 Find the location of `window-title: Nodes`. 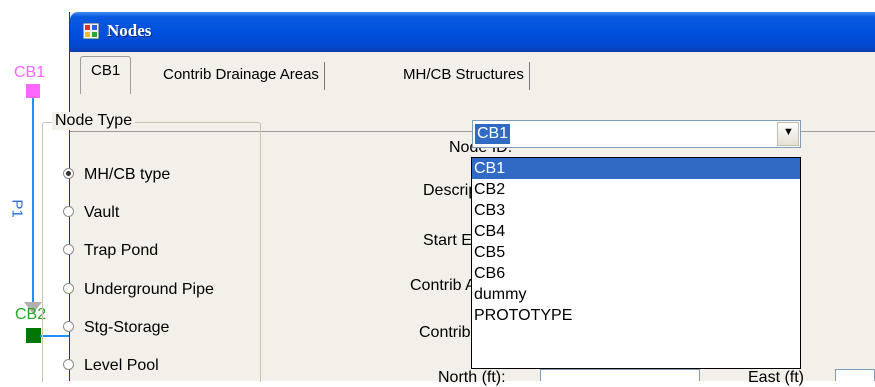

window-title: Nodes is located at coordinates (129, 30).